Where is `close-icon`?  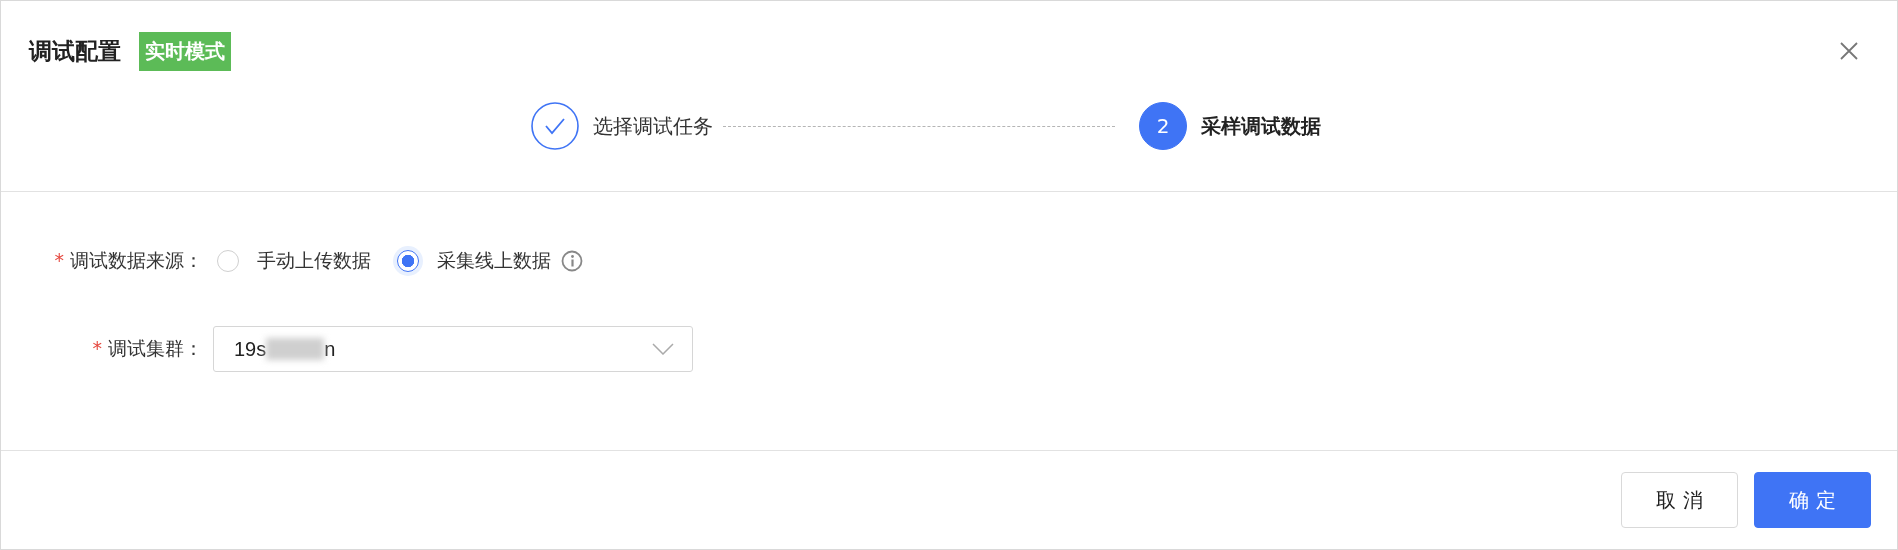
close-icon is located at coordinates (1849, 51).